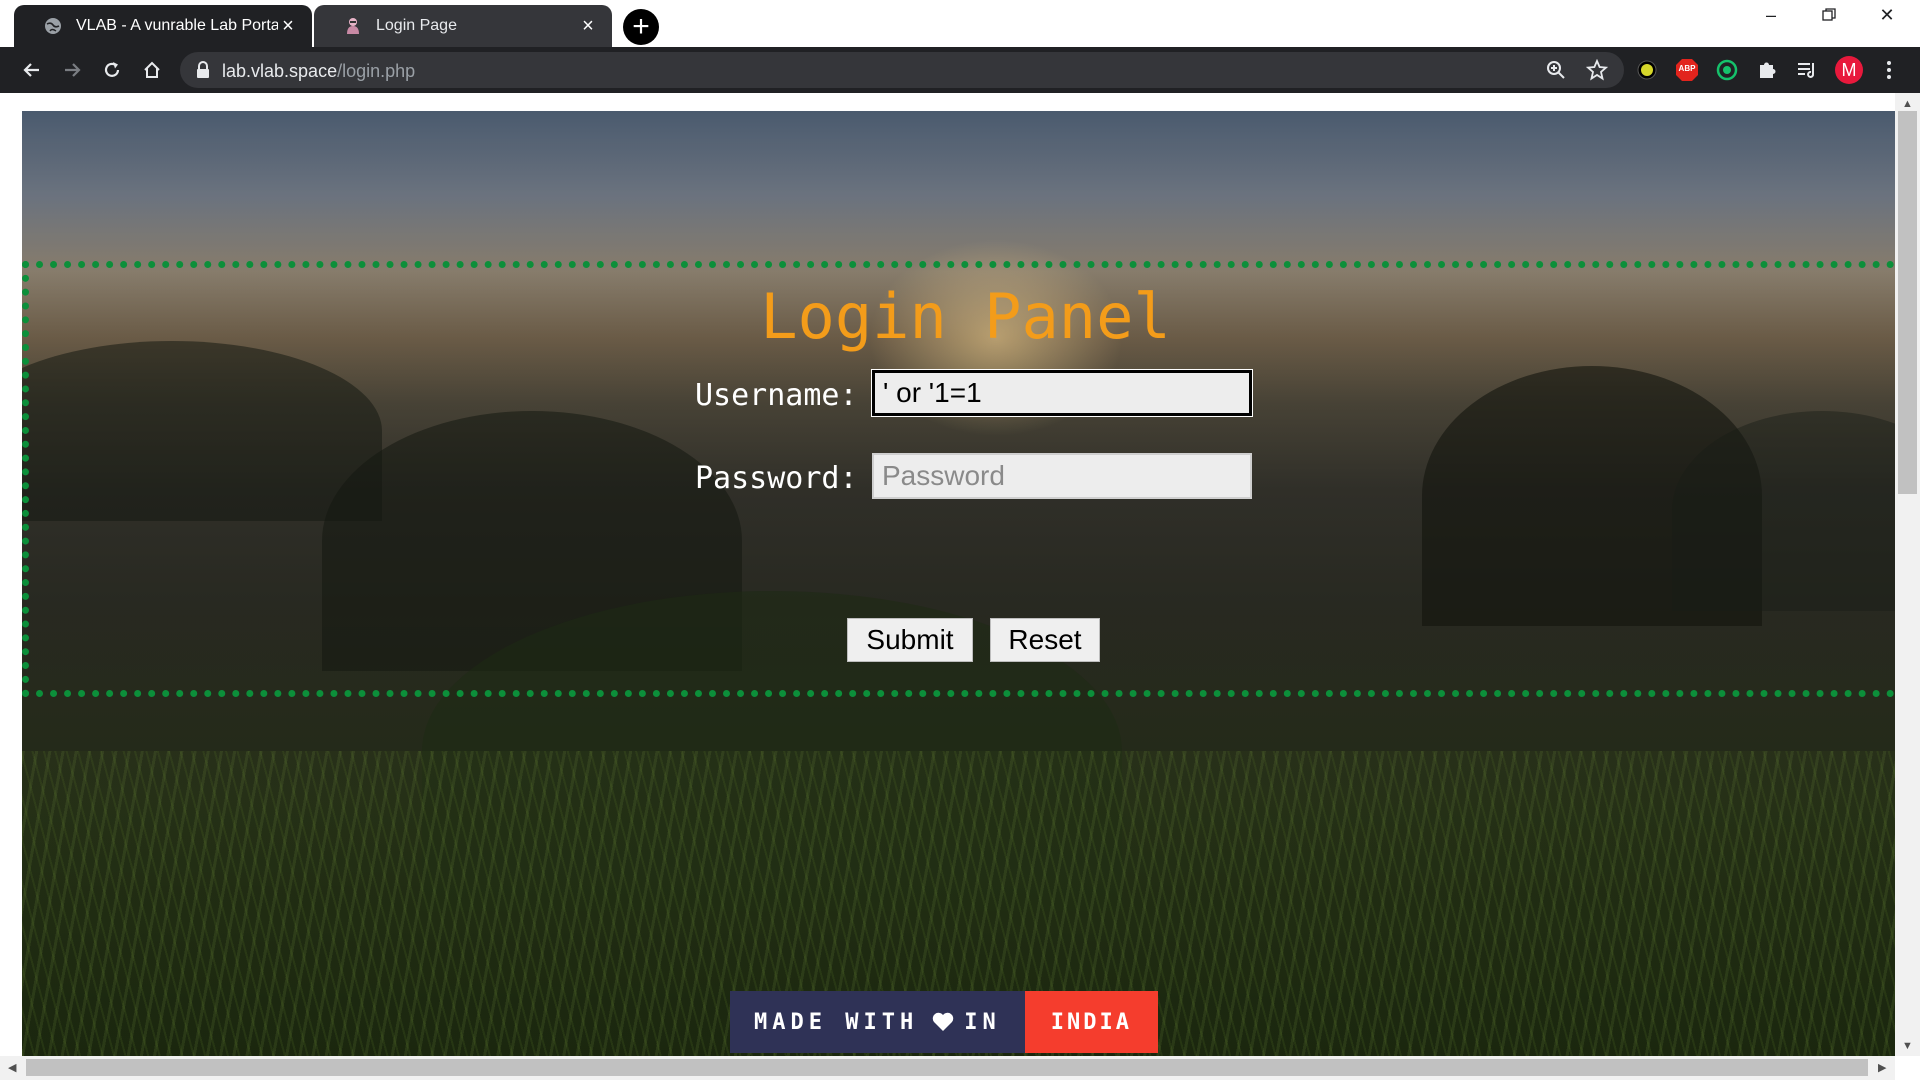 The height and width of the screenshot is (1080, 1920). Describe the element at coordinates (776, 395) in the screenshot. I see `username-label: Username:` at that location.